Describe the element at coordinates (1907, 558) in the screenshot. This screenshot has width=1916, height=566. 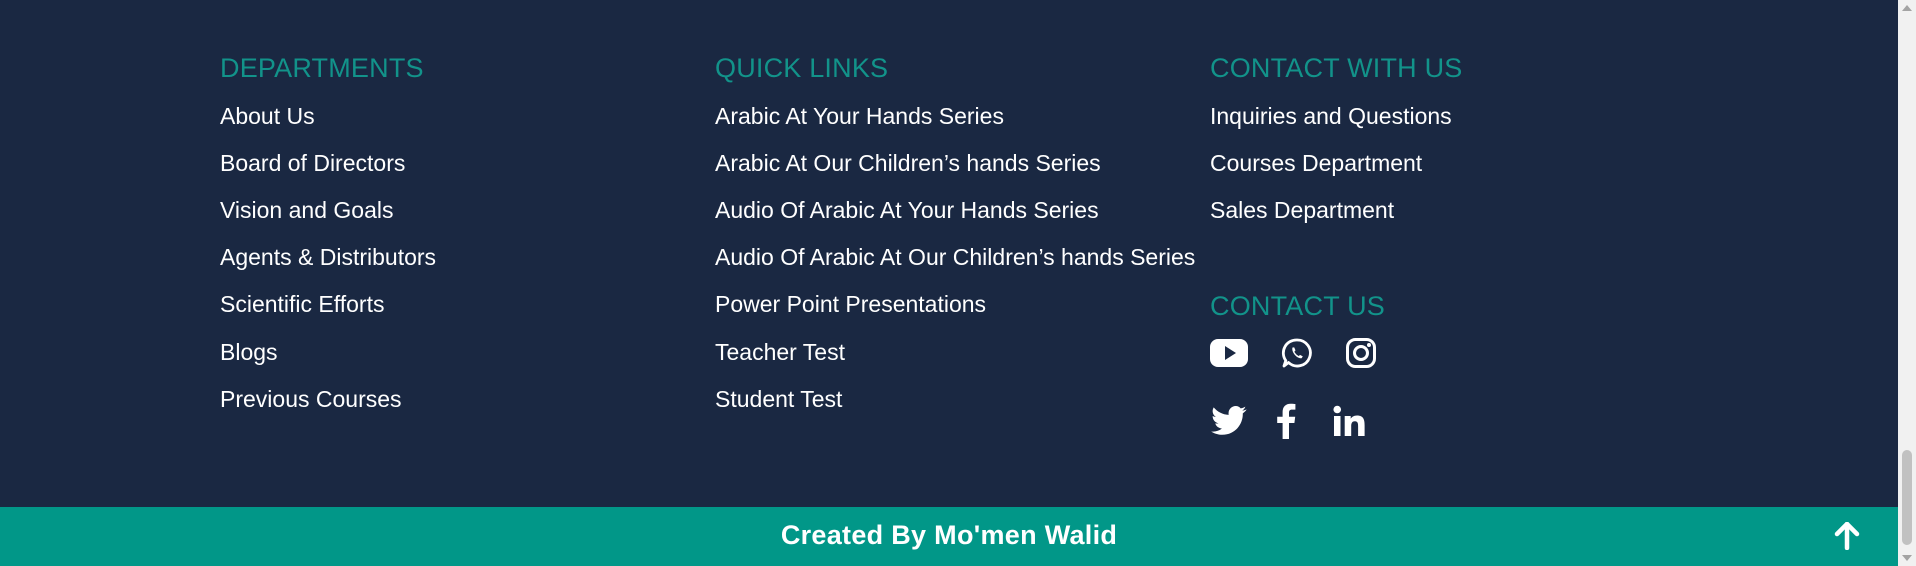
I see `scrollbar-down-arrow` at that location.